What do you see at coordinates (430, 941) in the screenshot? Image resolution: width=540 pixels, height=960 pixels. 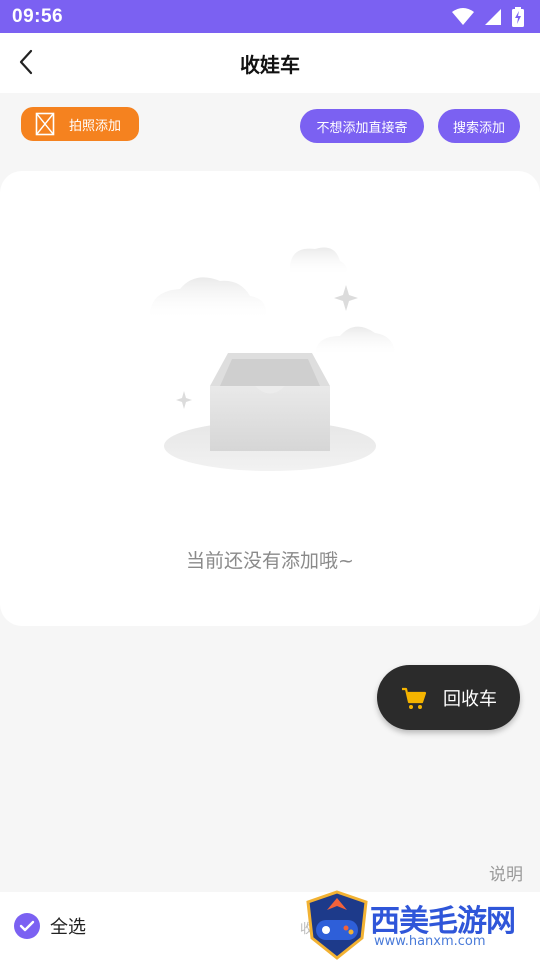 I see `watermark-site: www.hanxm.com` at bounding box center [430, 941].